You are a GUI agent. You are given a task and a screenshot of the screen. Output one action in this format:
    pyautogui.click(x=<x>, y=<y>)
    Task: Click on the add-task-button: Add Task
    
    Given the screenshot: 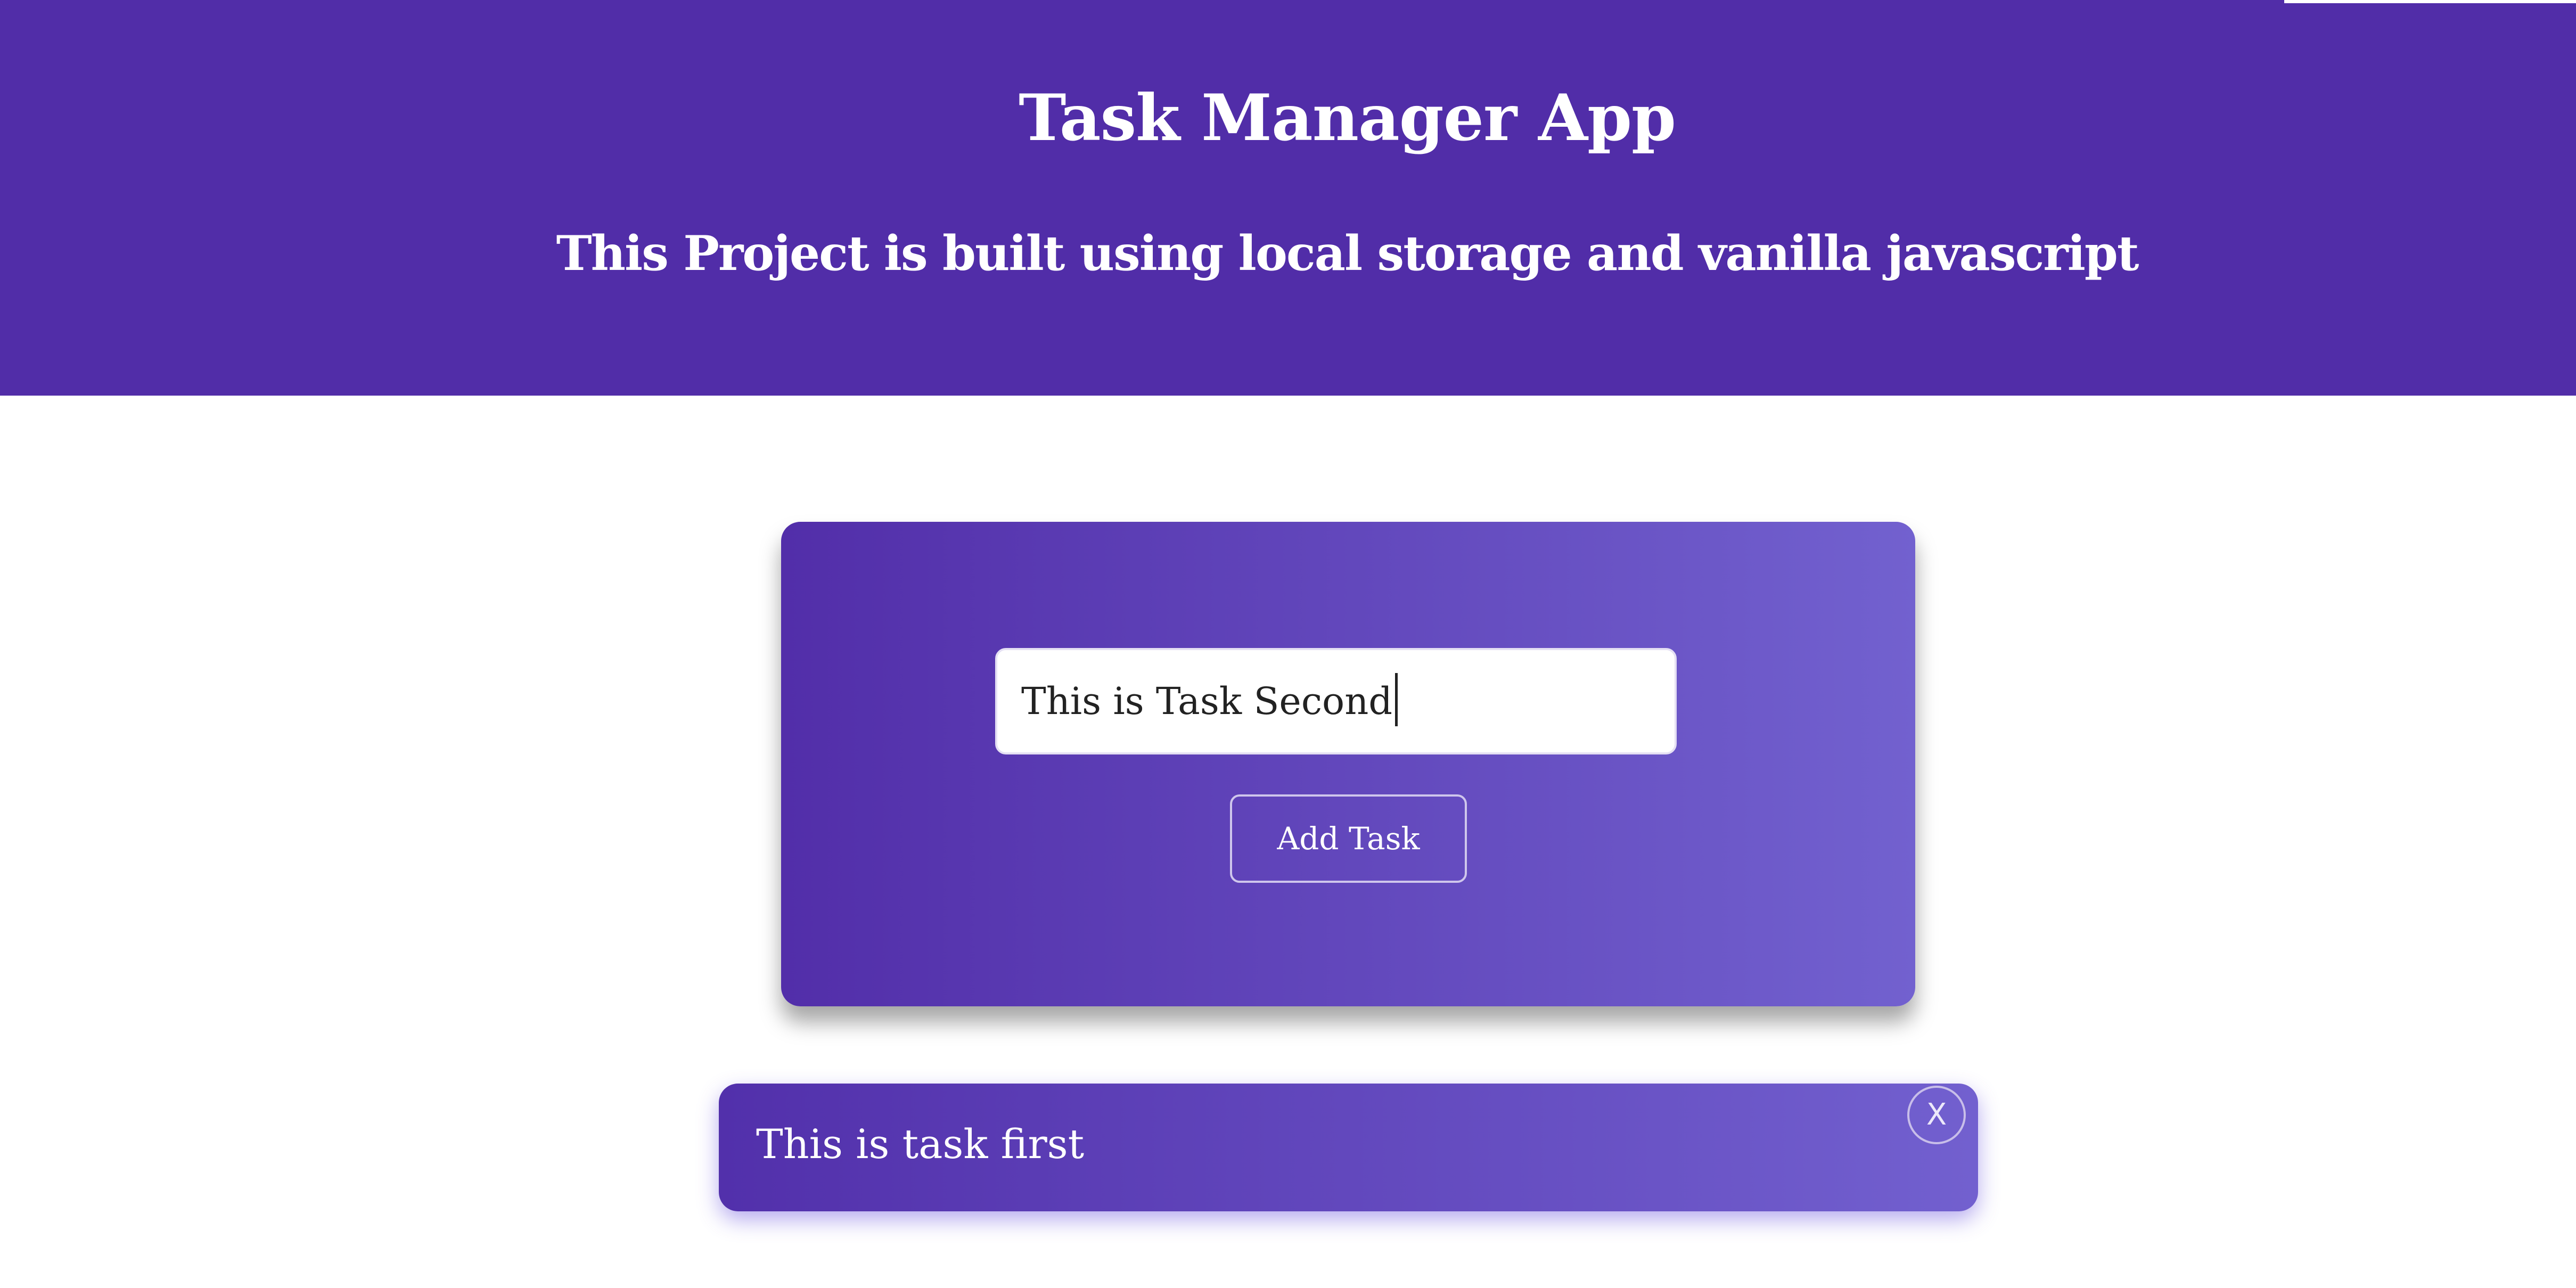 What is the action you would take?
    pyautogui.click(x=1348, y=838)
    